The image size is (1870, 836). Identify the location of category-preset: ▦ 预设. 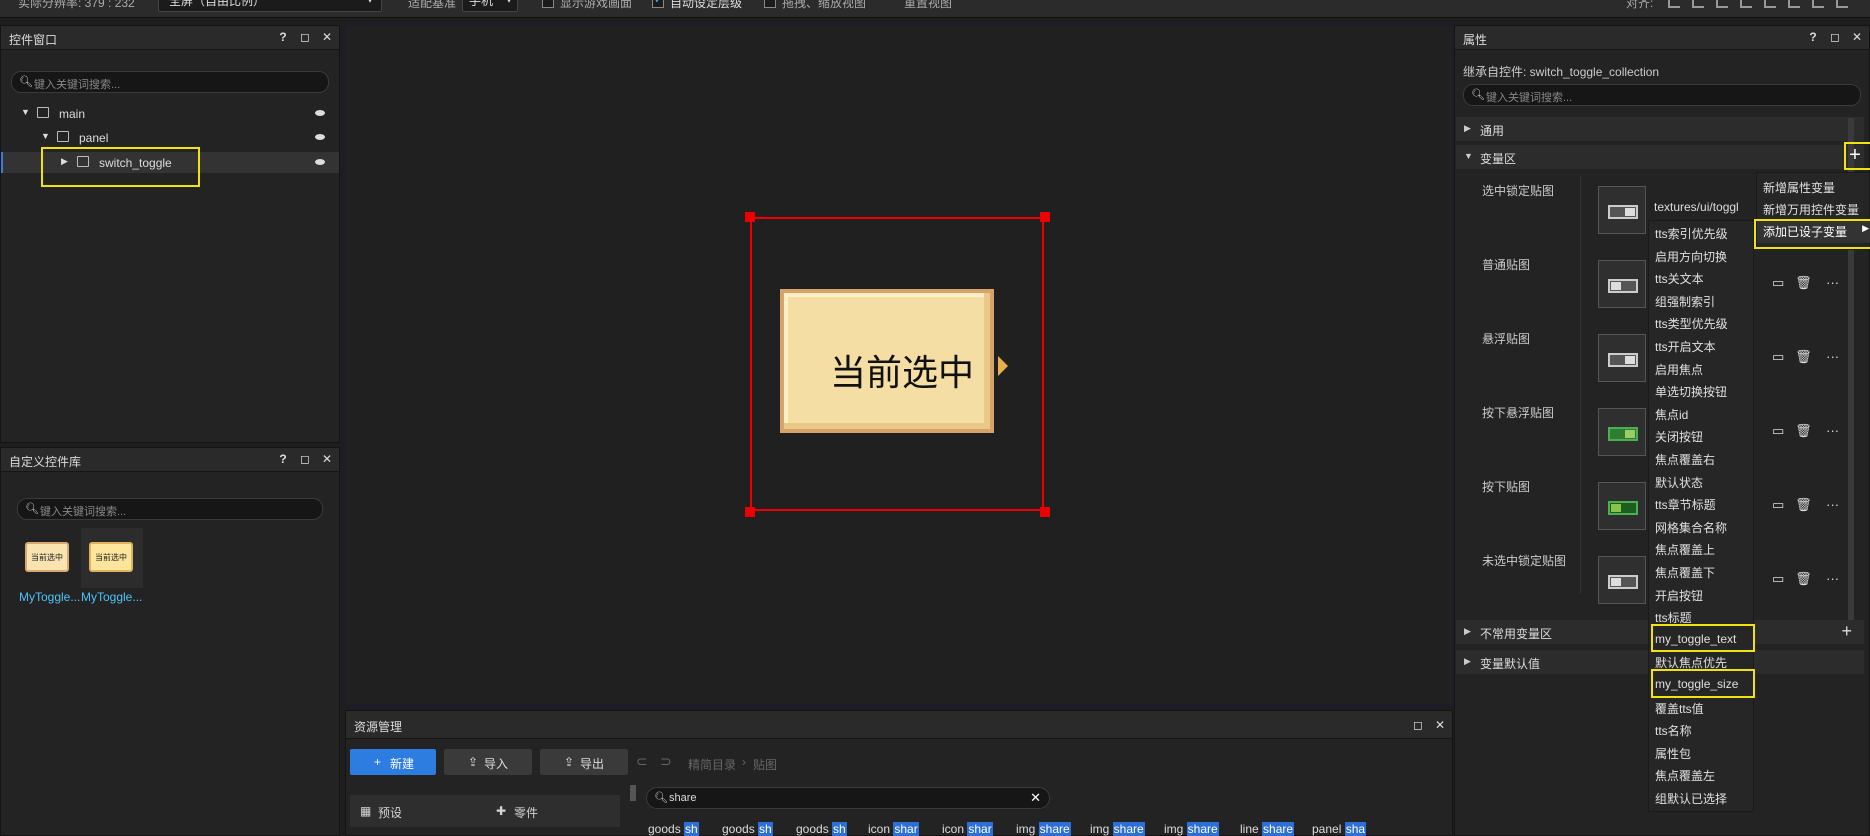
(418, 811).